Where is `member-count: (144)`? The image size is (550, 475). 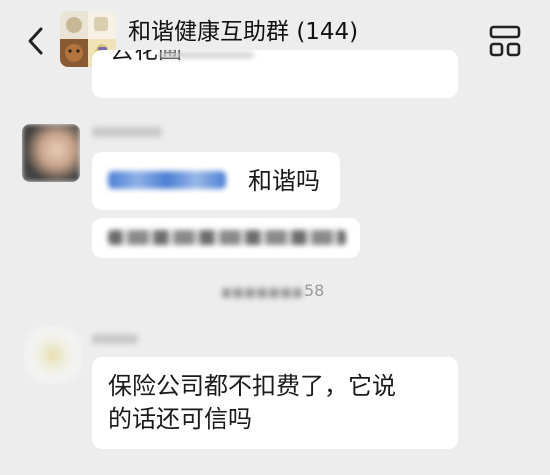
member-count: (144) is located at coordinates (327, 32).